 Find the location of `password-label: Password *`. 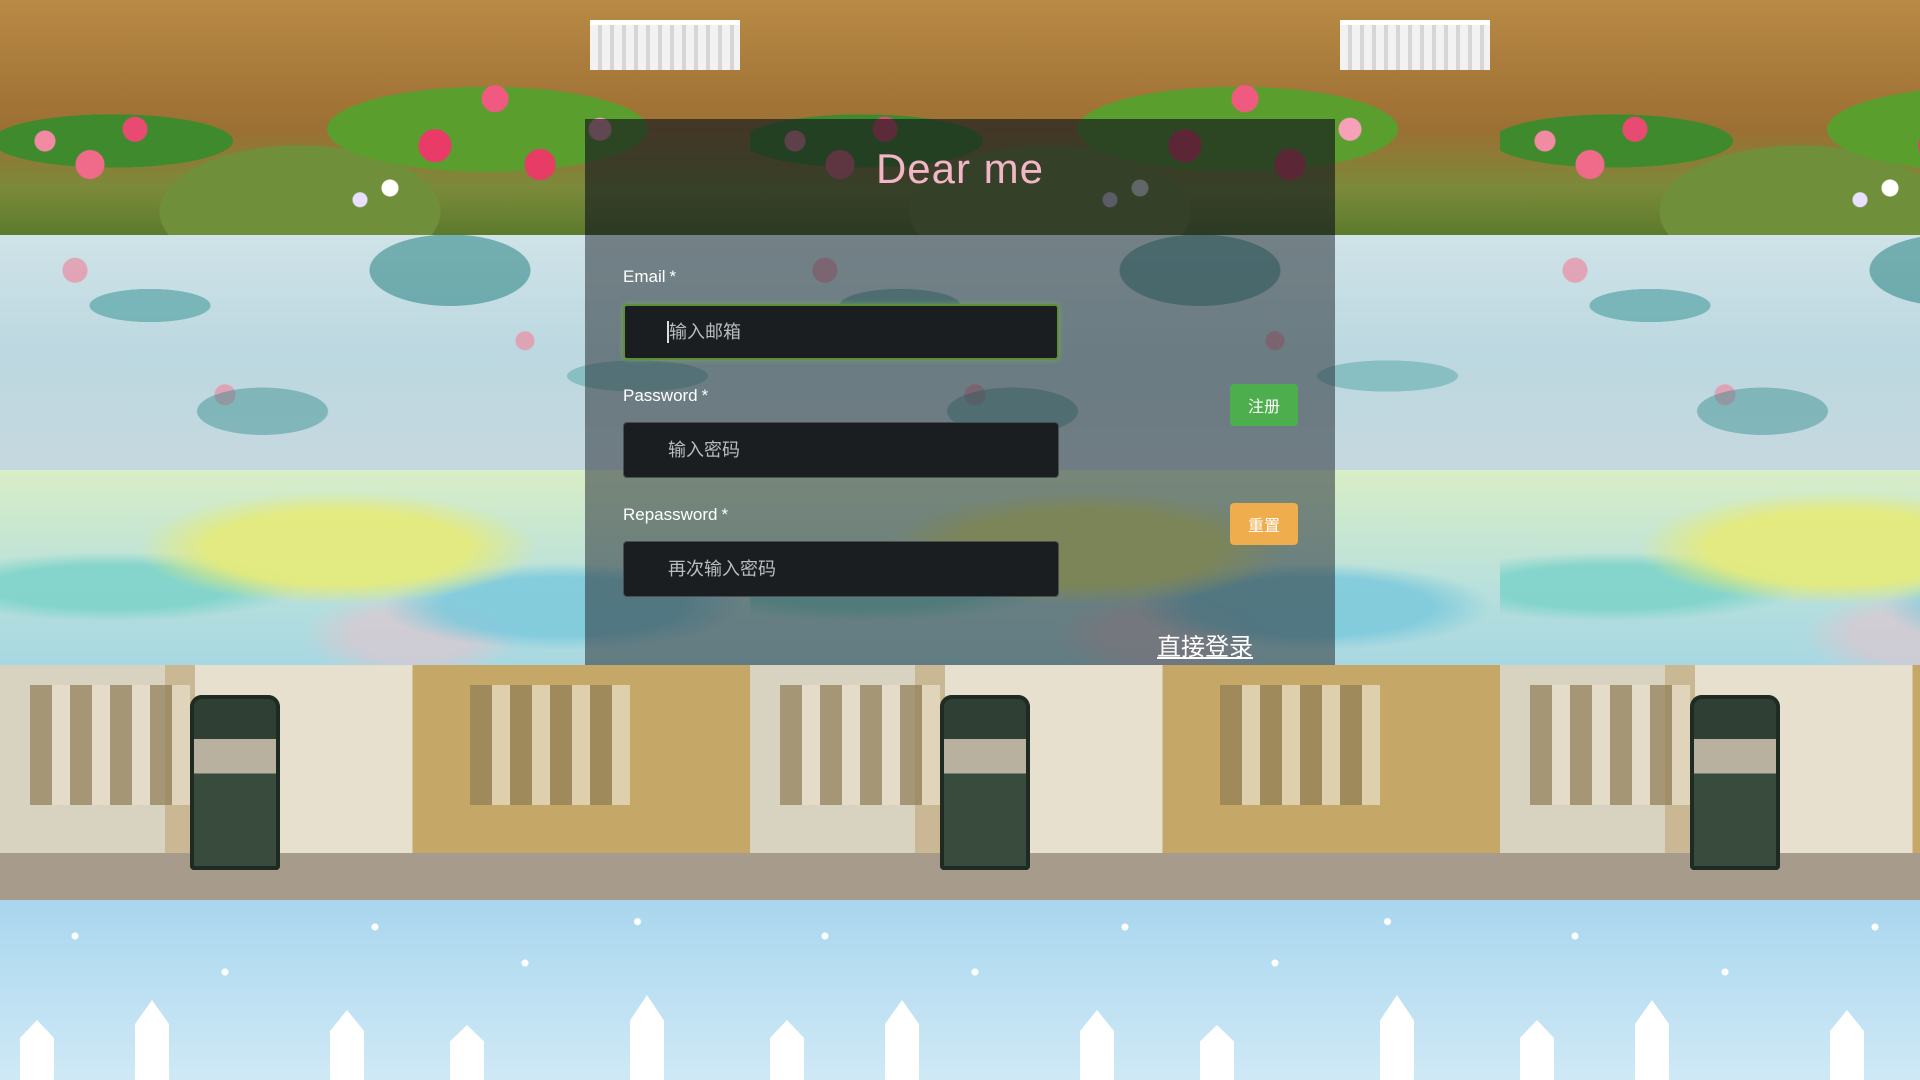

password-label: Password * is located at coordinates (665, 396).